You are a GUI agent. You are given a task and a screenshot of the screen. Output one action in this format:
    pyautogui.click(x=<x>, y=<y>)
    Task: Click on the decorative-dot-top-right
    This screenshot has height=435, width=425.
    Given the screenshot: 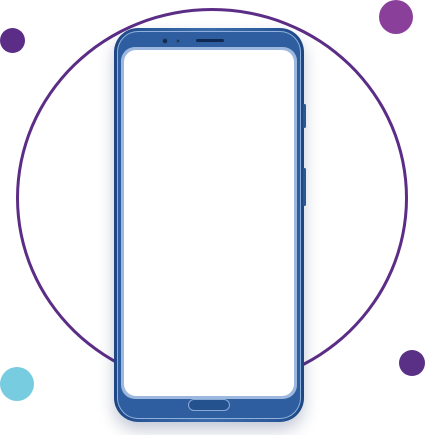 What is the action you would take?
    pyautogui.click(x=396, y=17)
    